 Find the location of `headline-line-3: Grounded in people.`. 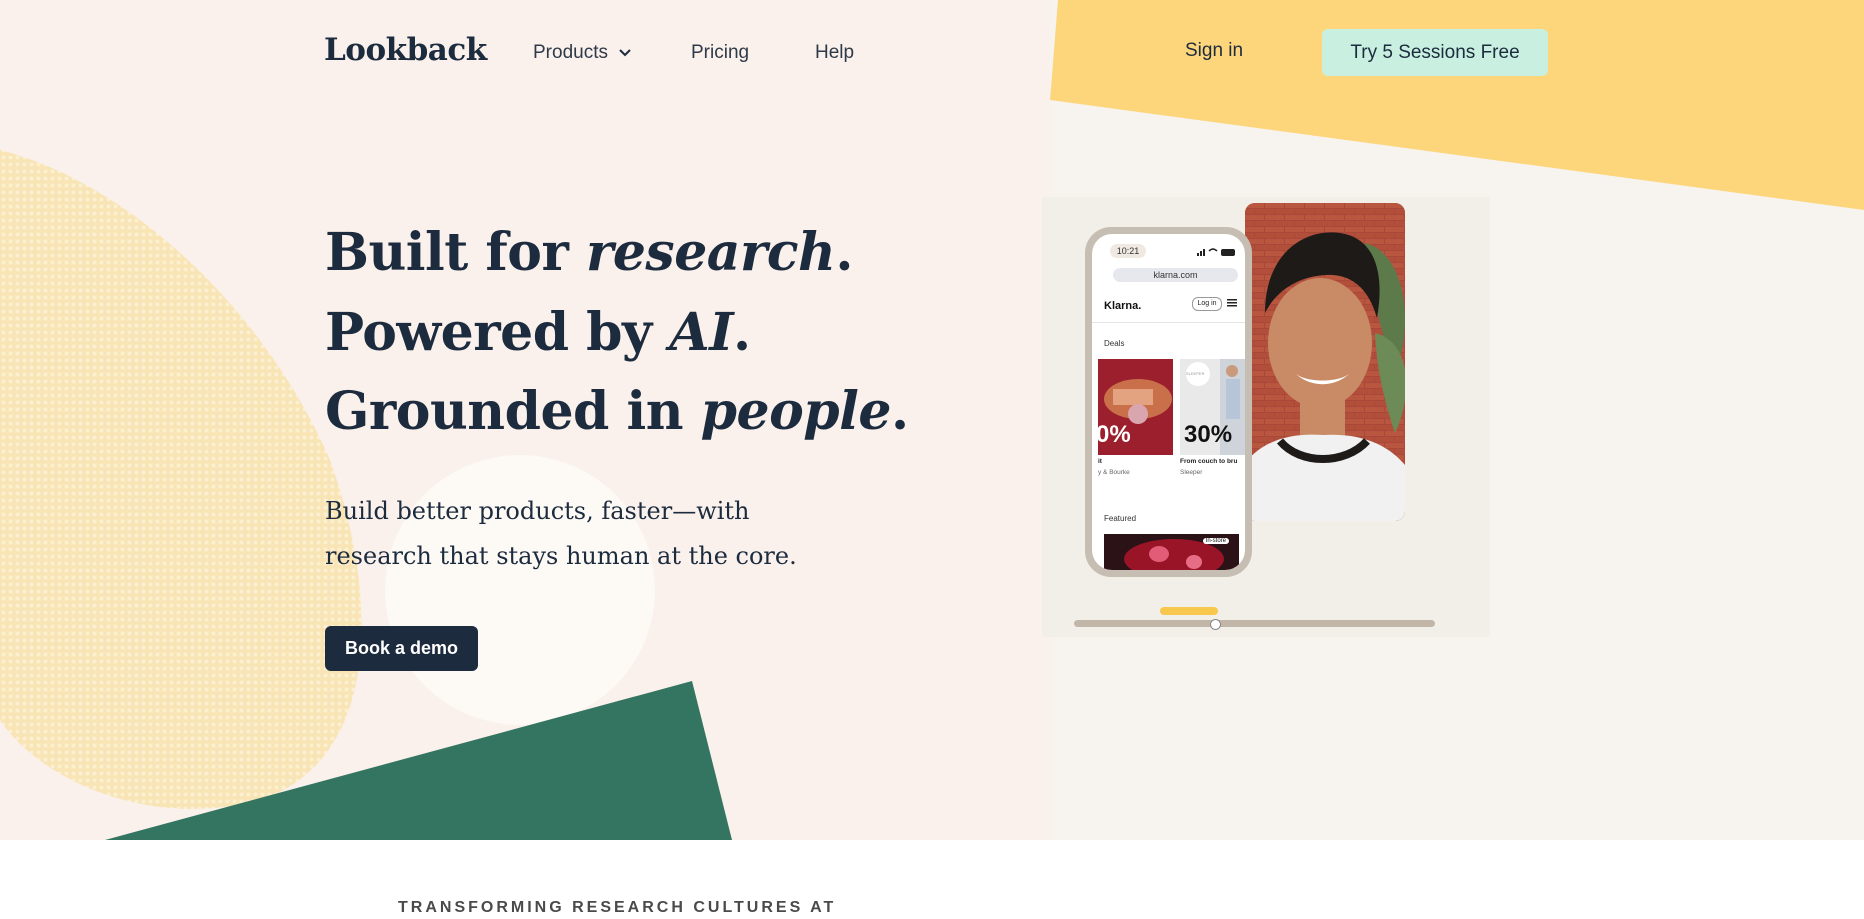

headline-line-3: Grounded in people. is located at coordinates (617, 411).